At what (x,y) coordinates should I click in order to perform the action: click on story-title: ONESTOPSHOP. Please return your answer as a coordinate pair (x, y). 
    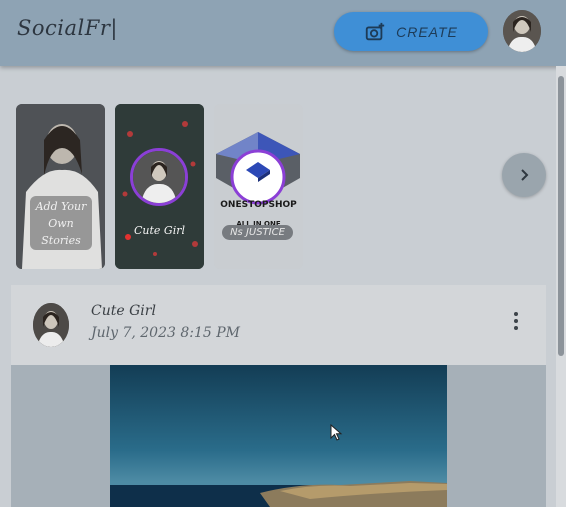
    Looking at the image, I should click on (258, 205).